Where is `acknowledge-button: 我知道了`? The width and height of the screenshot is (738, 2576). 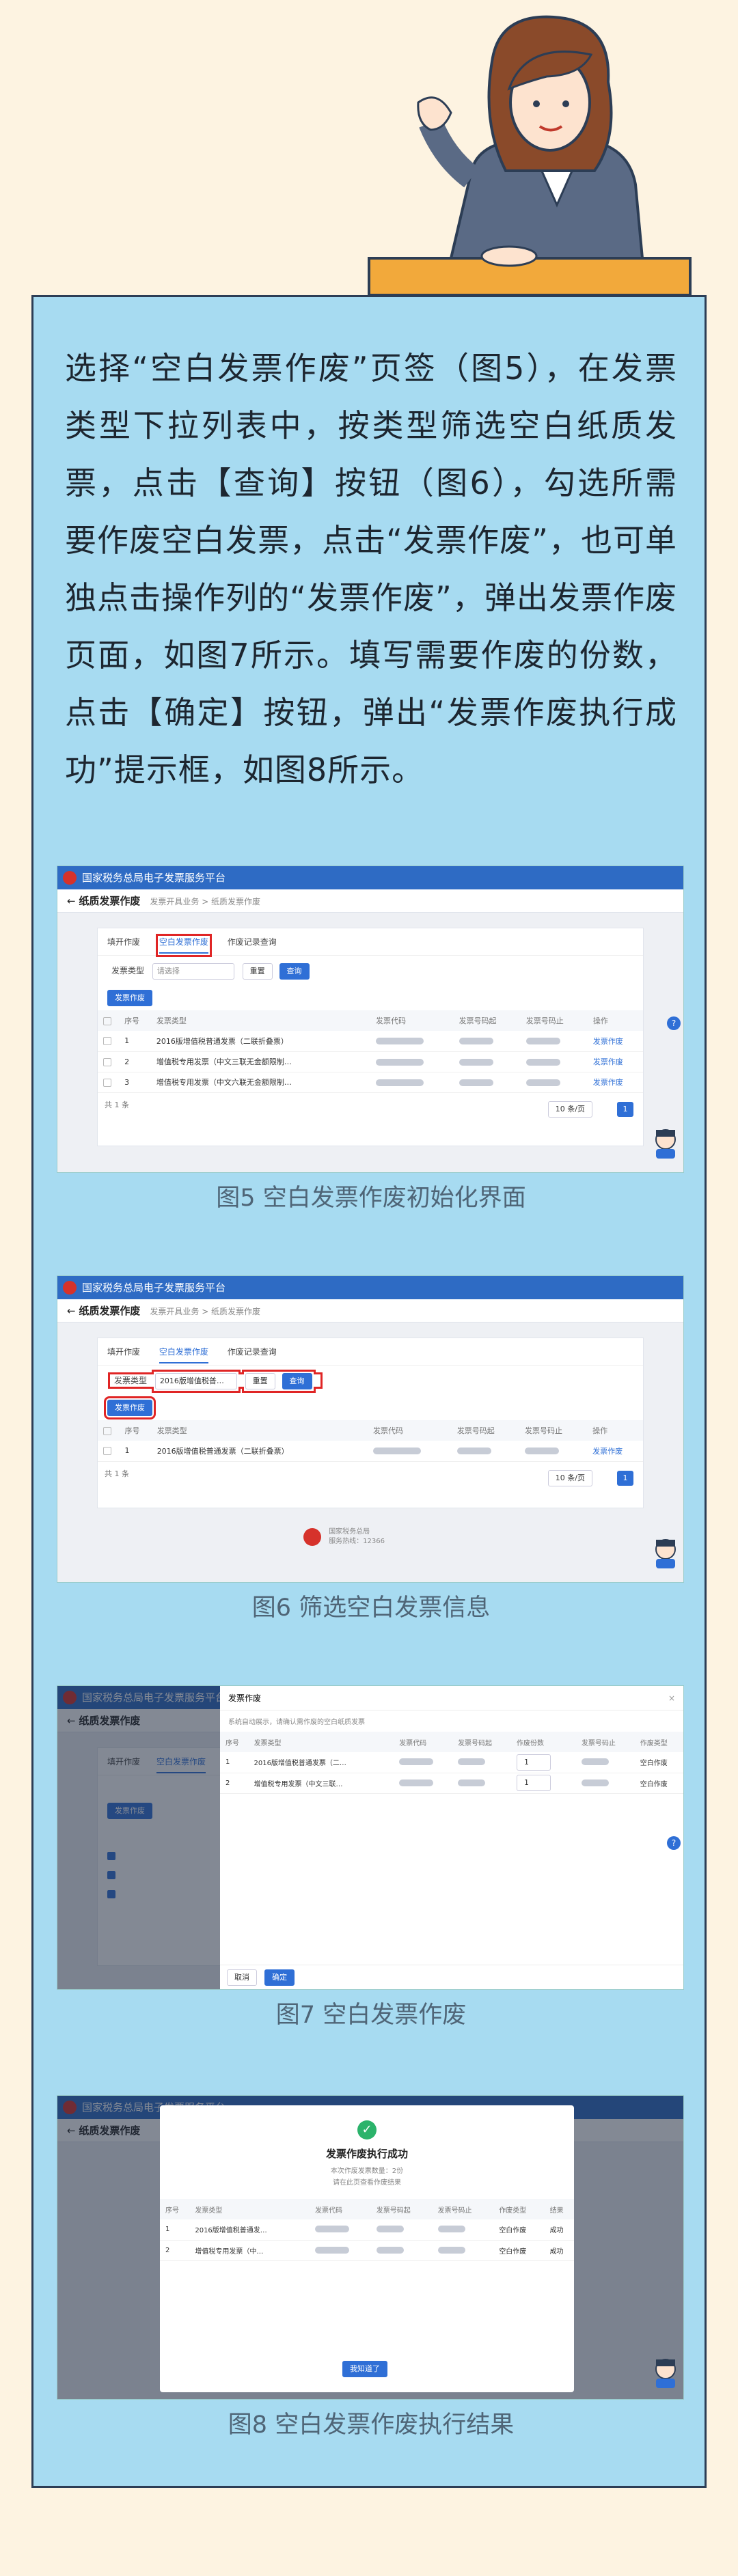 acknowledge-button: 我知道了 is located at coordinates (364, 2369).